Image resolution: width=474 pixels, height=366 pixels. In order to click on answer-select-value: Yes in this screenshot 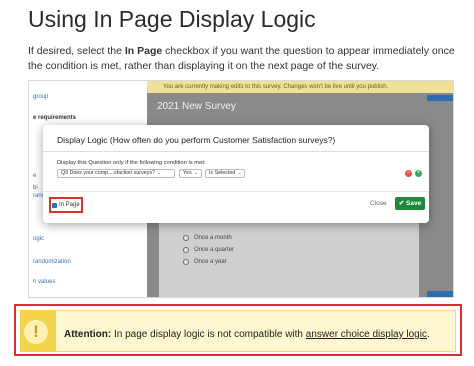, I will do `click(187, 173)`.